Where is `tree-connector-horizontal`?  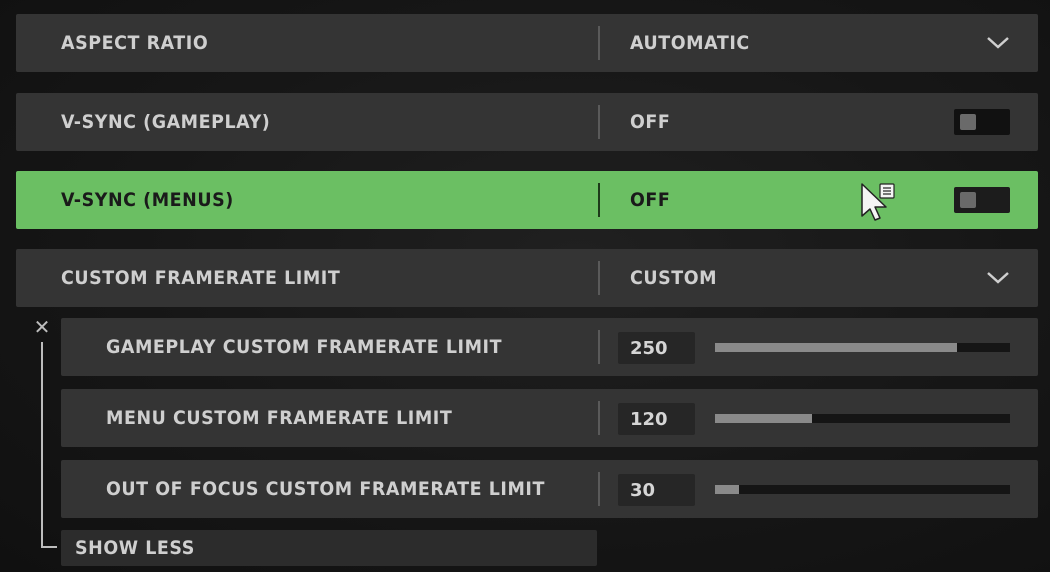
tree-connector-horizontal is located at coordinates (49, 547).